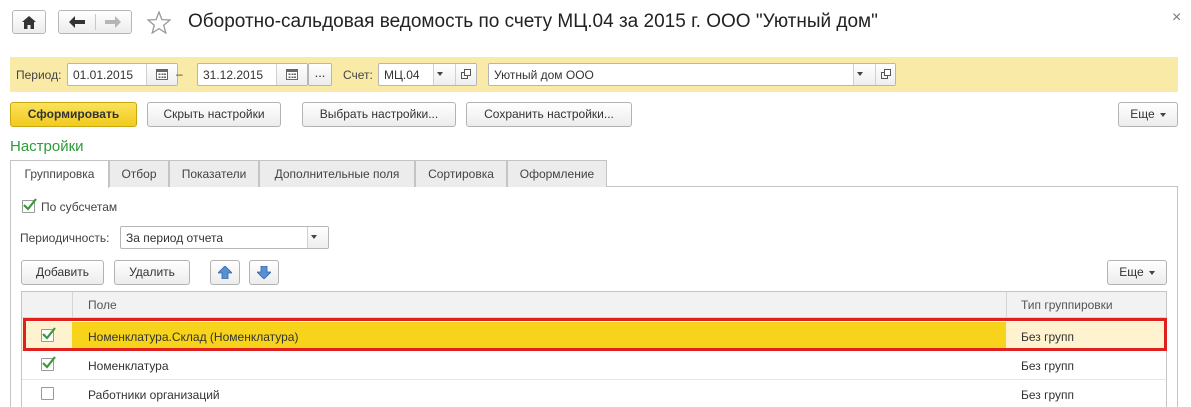  What do you see at coordinates (595, 334) in the screenshot?
I see `highlight-frame` at bounding box center [595, 334].